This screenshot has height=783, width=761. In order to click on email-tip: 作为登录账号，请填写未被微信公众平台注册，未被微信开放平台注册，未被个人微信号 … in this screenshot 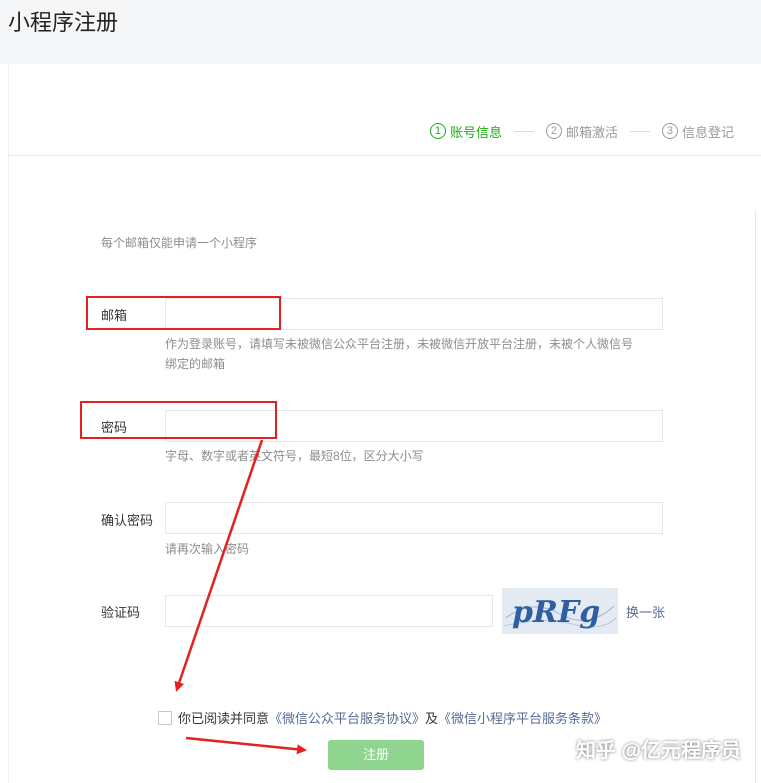, I will do `click(399, 354)`.